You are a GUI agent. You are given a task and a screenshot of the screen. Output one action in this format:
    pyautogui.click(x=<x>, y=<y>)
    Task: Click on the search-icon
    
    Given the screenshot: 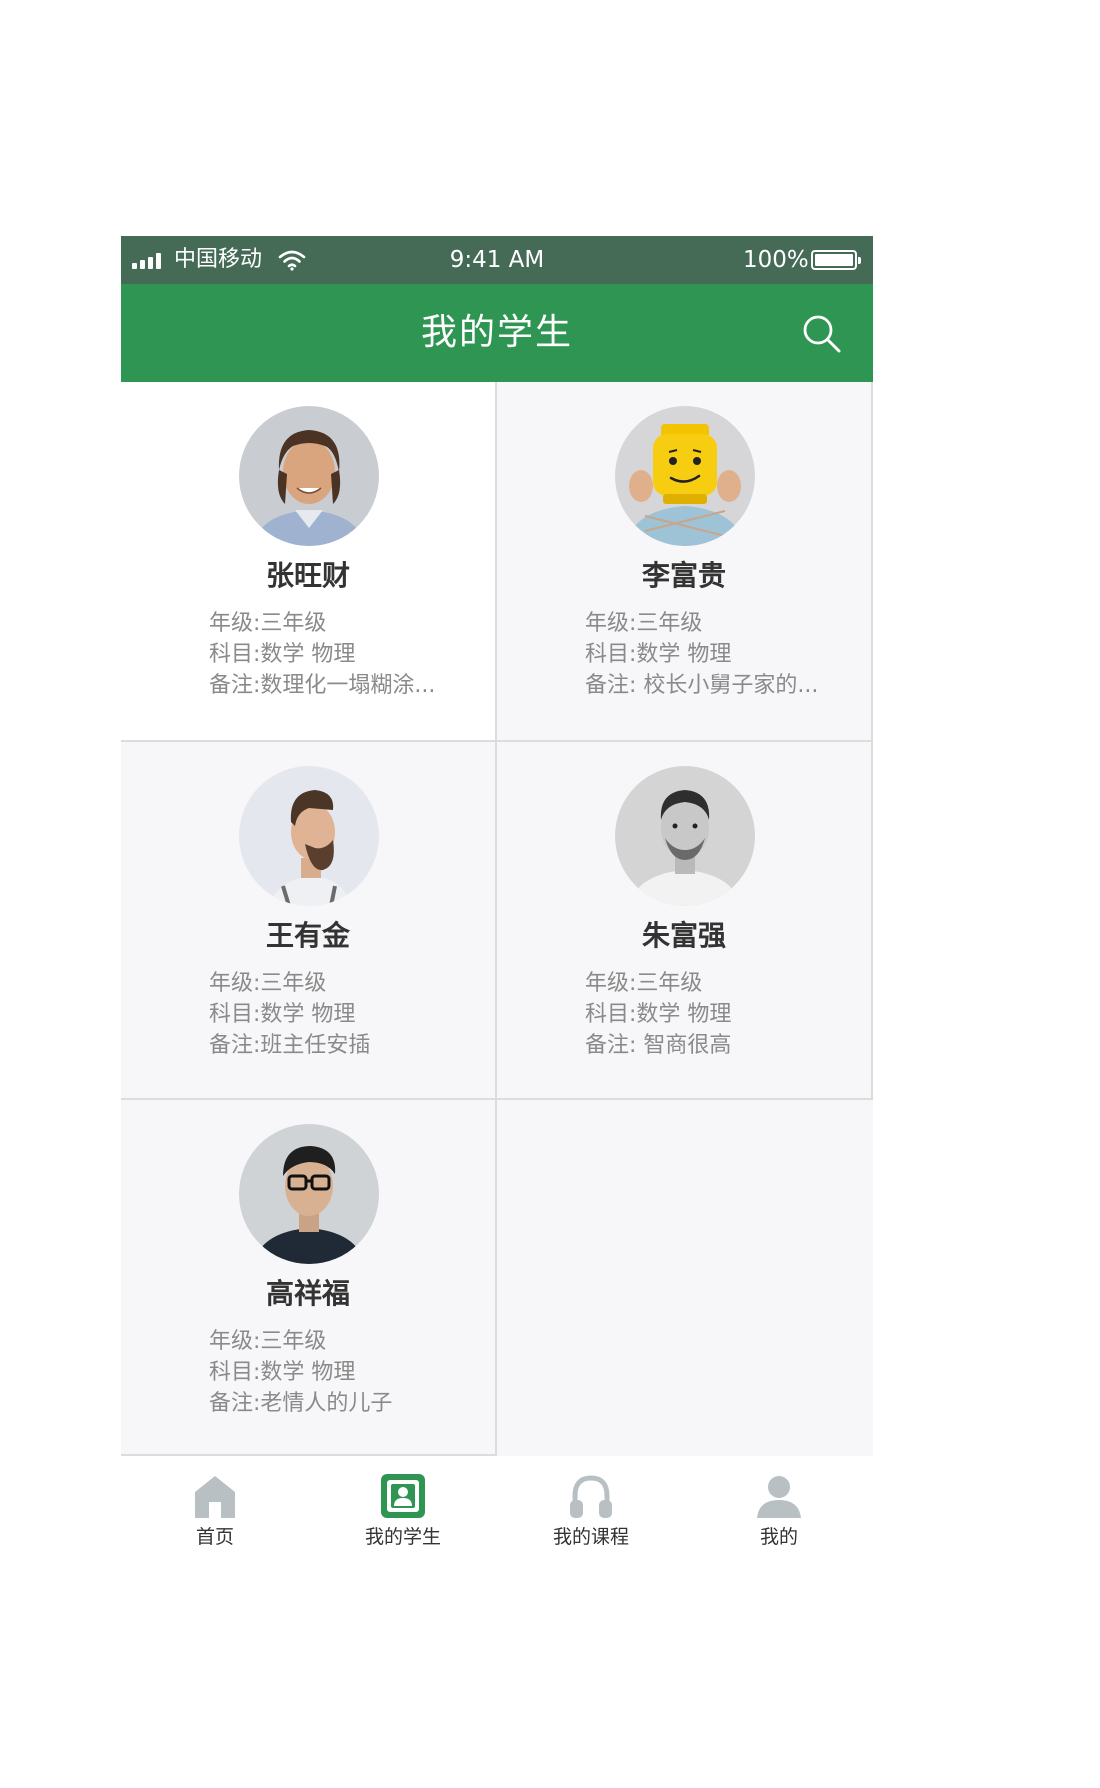 What is the action you would take?
    pyautogui.click(x=822, y=334)
    